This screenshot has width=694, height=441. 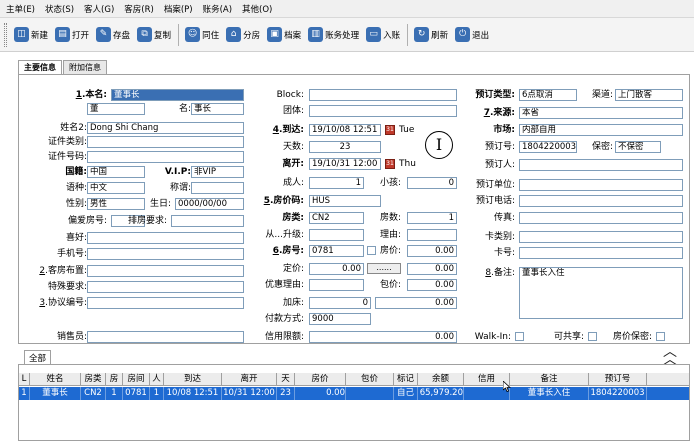 I want to click on menu-item-2: 客人(G), so click(x=99, y=9).